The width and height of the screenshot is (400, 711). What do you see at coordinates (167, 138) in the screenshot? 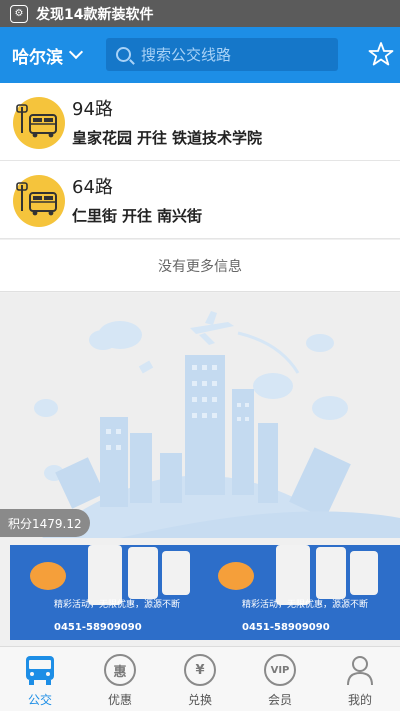
I see `route-direction: 皇家花园 开往 铁道技术学院` at bounding box center [167, 138].